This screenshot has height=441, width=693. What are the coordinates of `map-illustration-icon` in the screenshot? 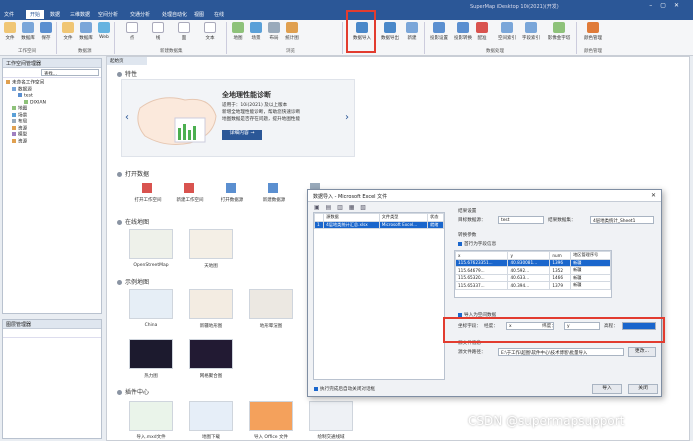 It's located at (177, 121).